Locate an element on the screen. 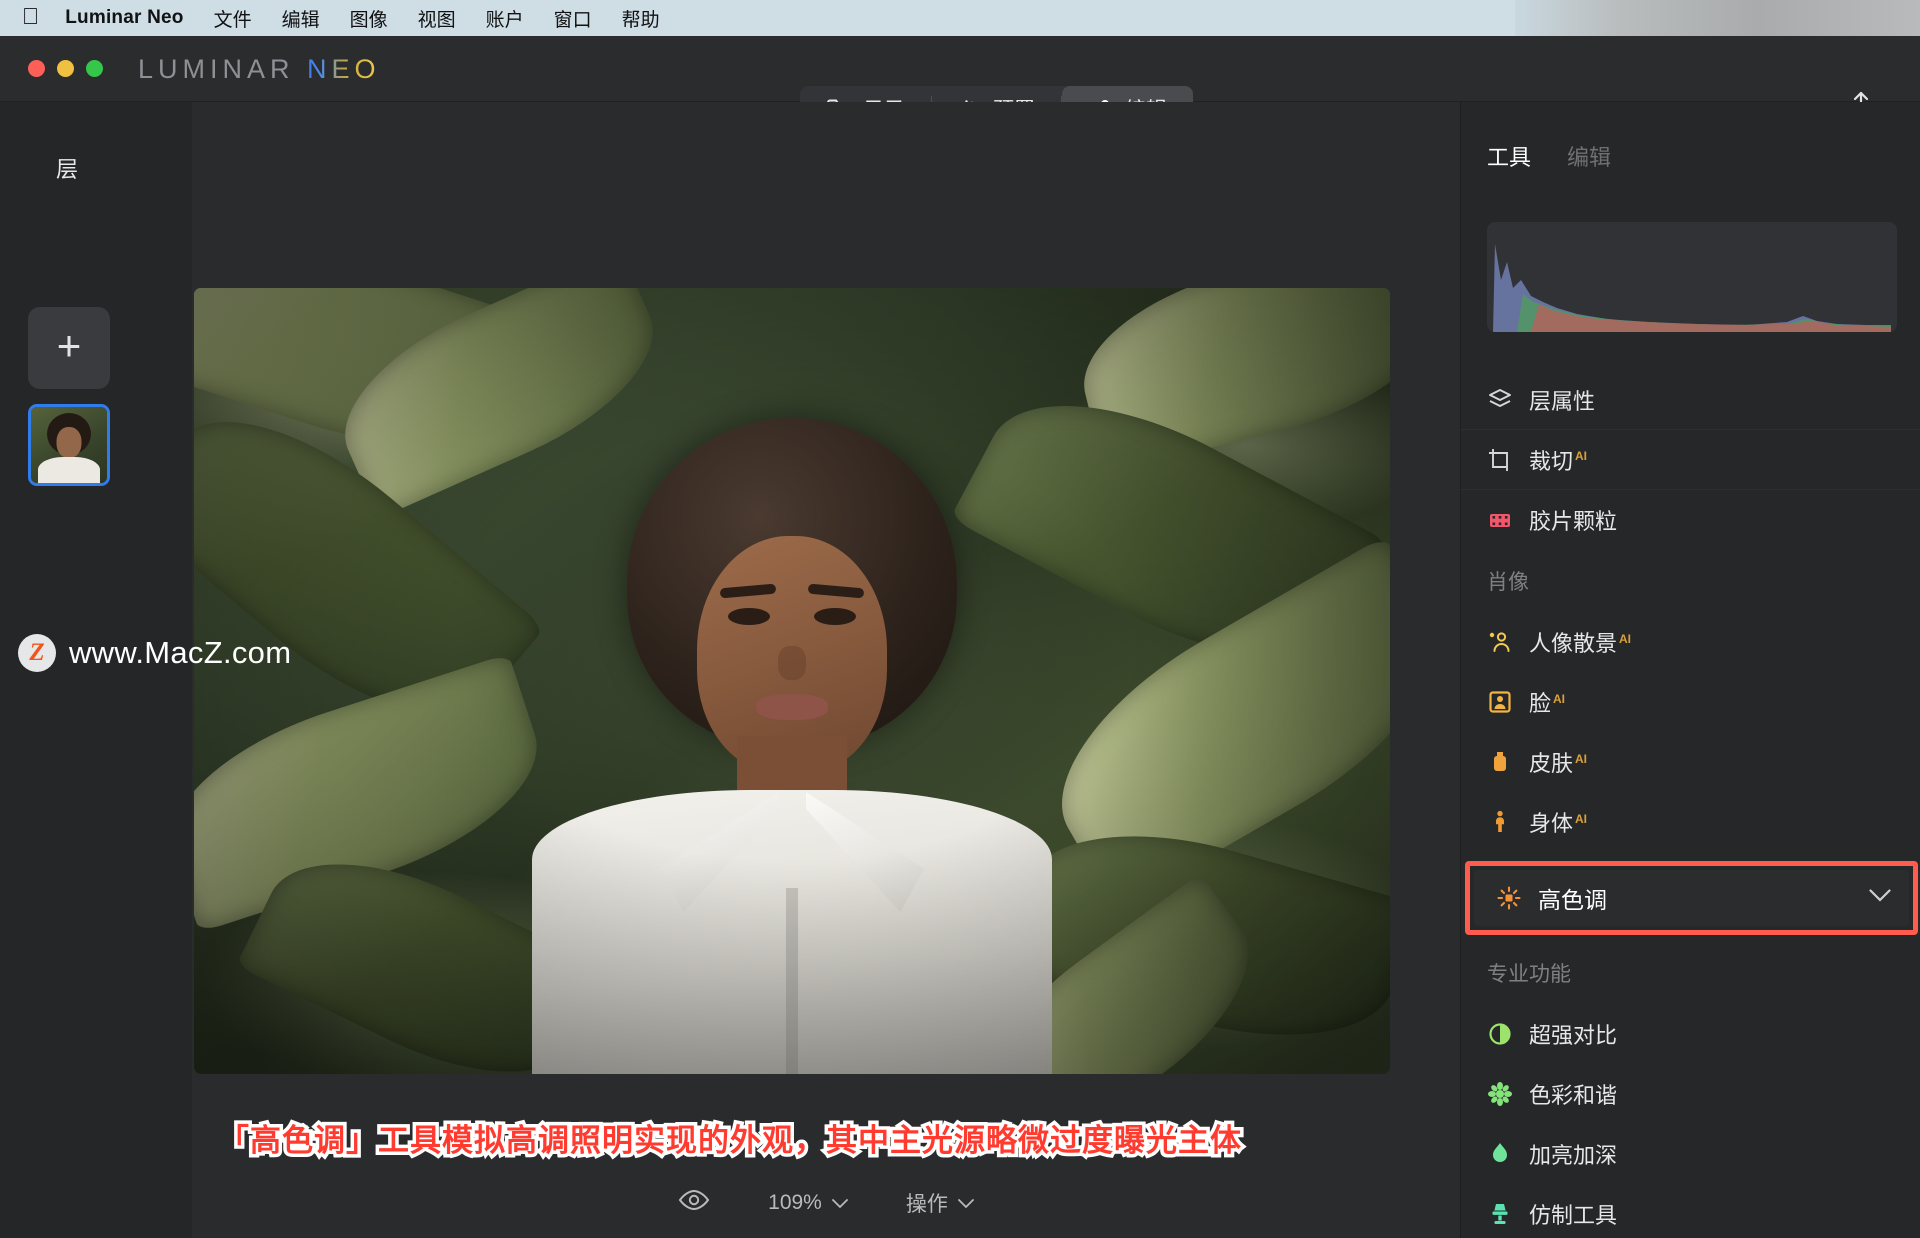  tool-label: 皮肤 AI is located at coordinates (1558, 763).